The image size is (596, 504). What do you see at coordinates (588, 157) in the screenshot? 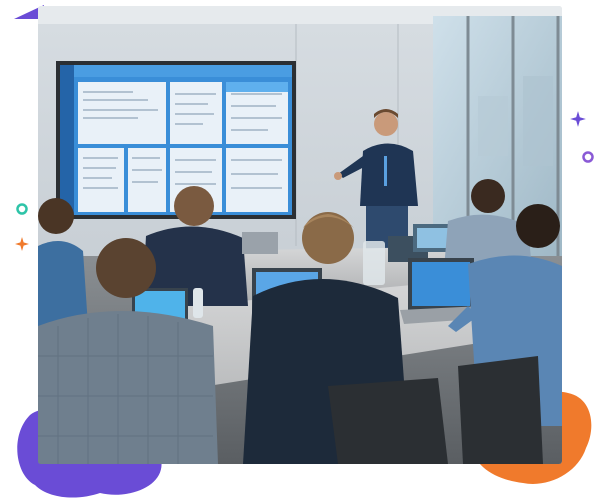
I see `purple-ring-icon` at bounding box center [588, 157].